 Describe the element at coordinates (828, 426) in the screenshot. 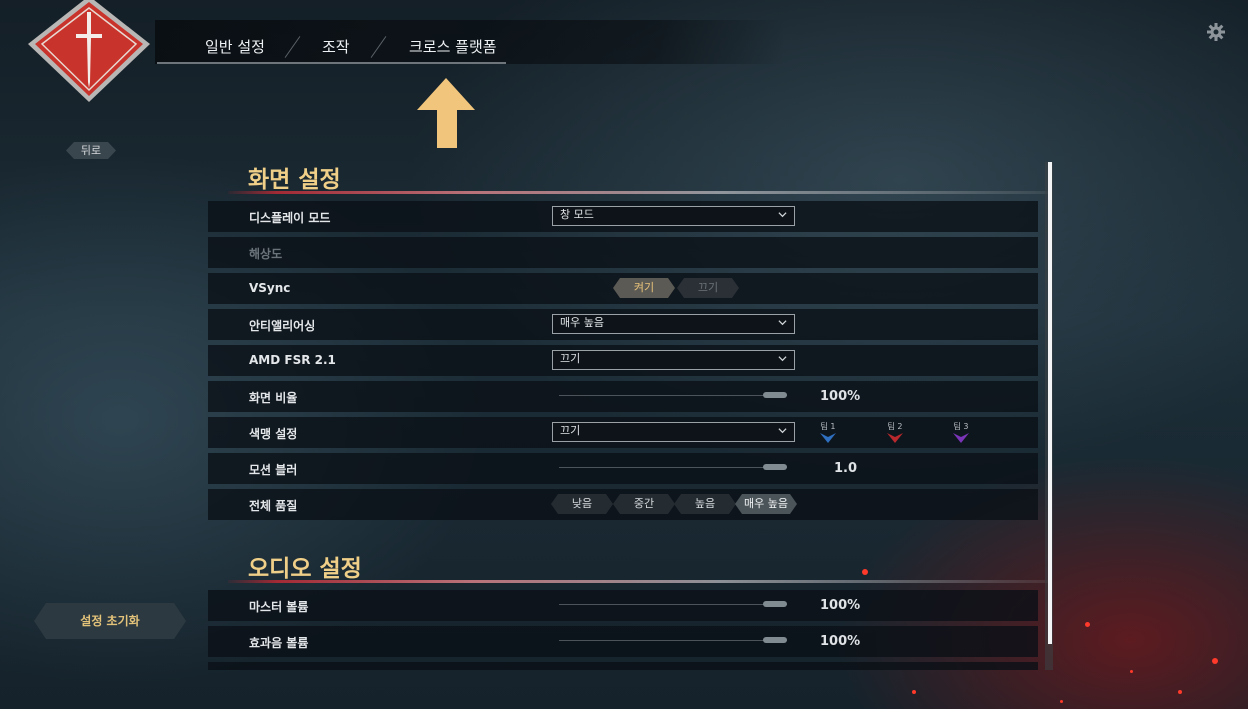

I see `team-1-label: 팀 1` at that location.